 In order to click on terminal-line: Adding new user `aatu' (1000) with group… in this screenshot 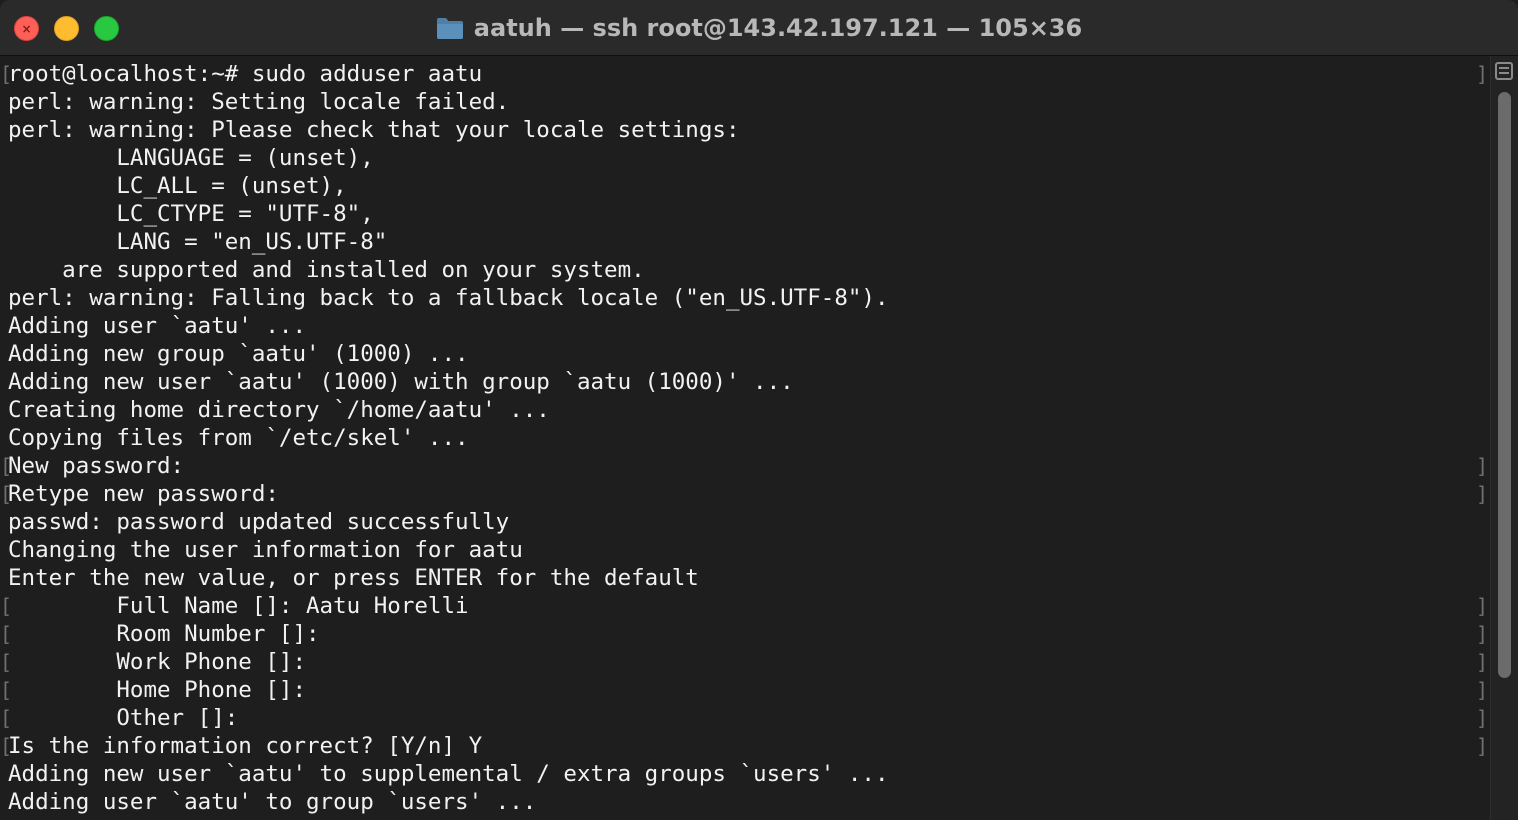, I will do `click(401, 382)`.